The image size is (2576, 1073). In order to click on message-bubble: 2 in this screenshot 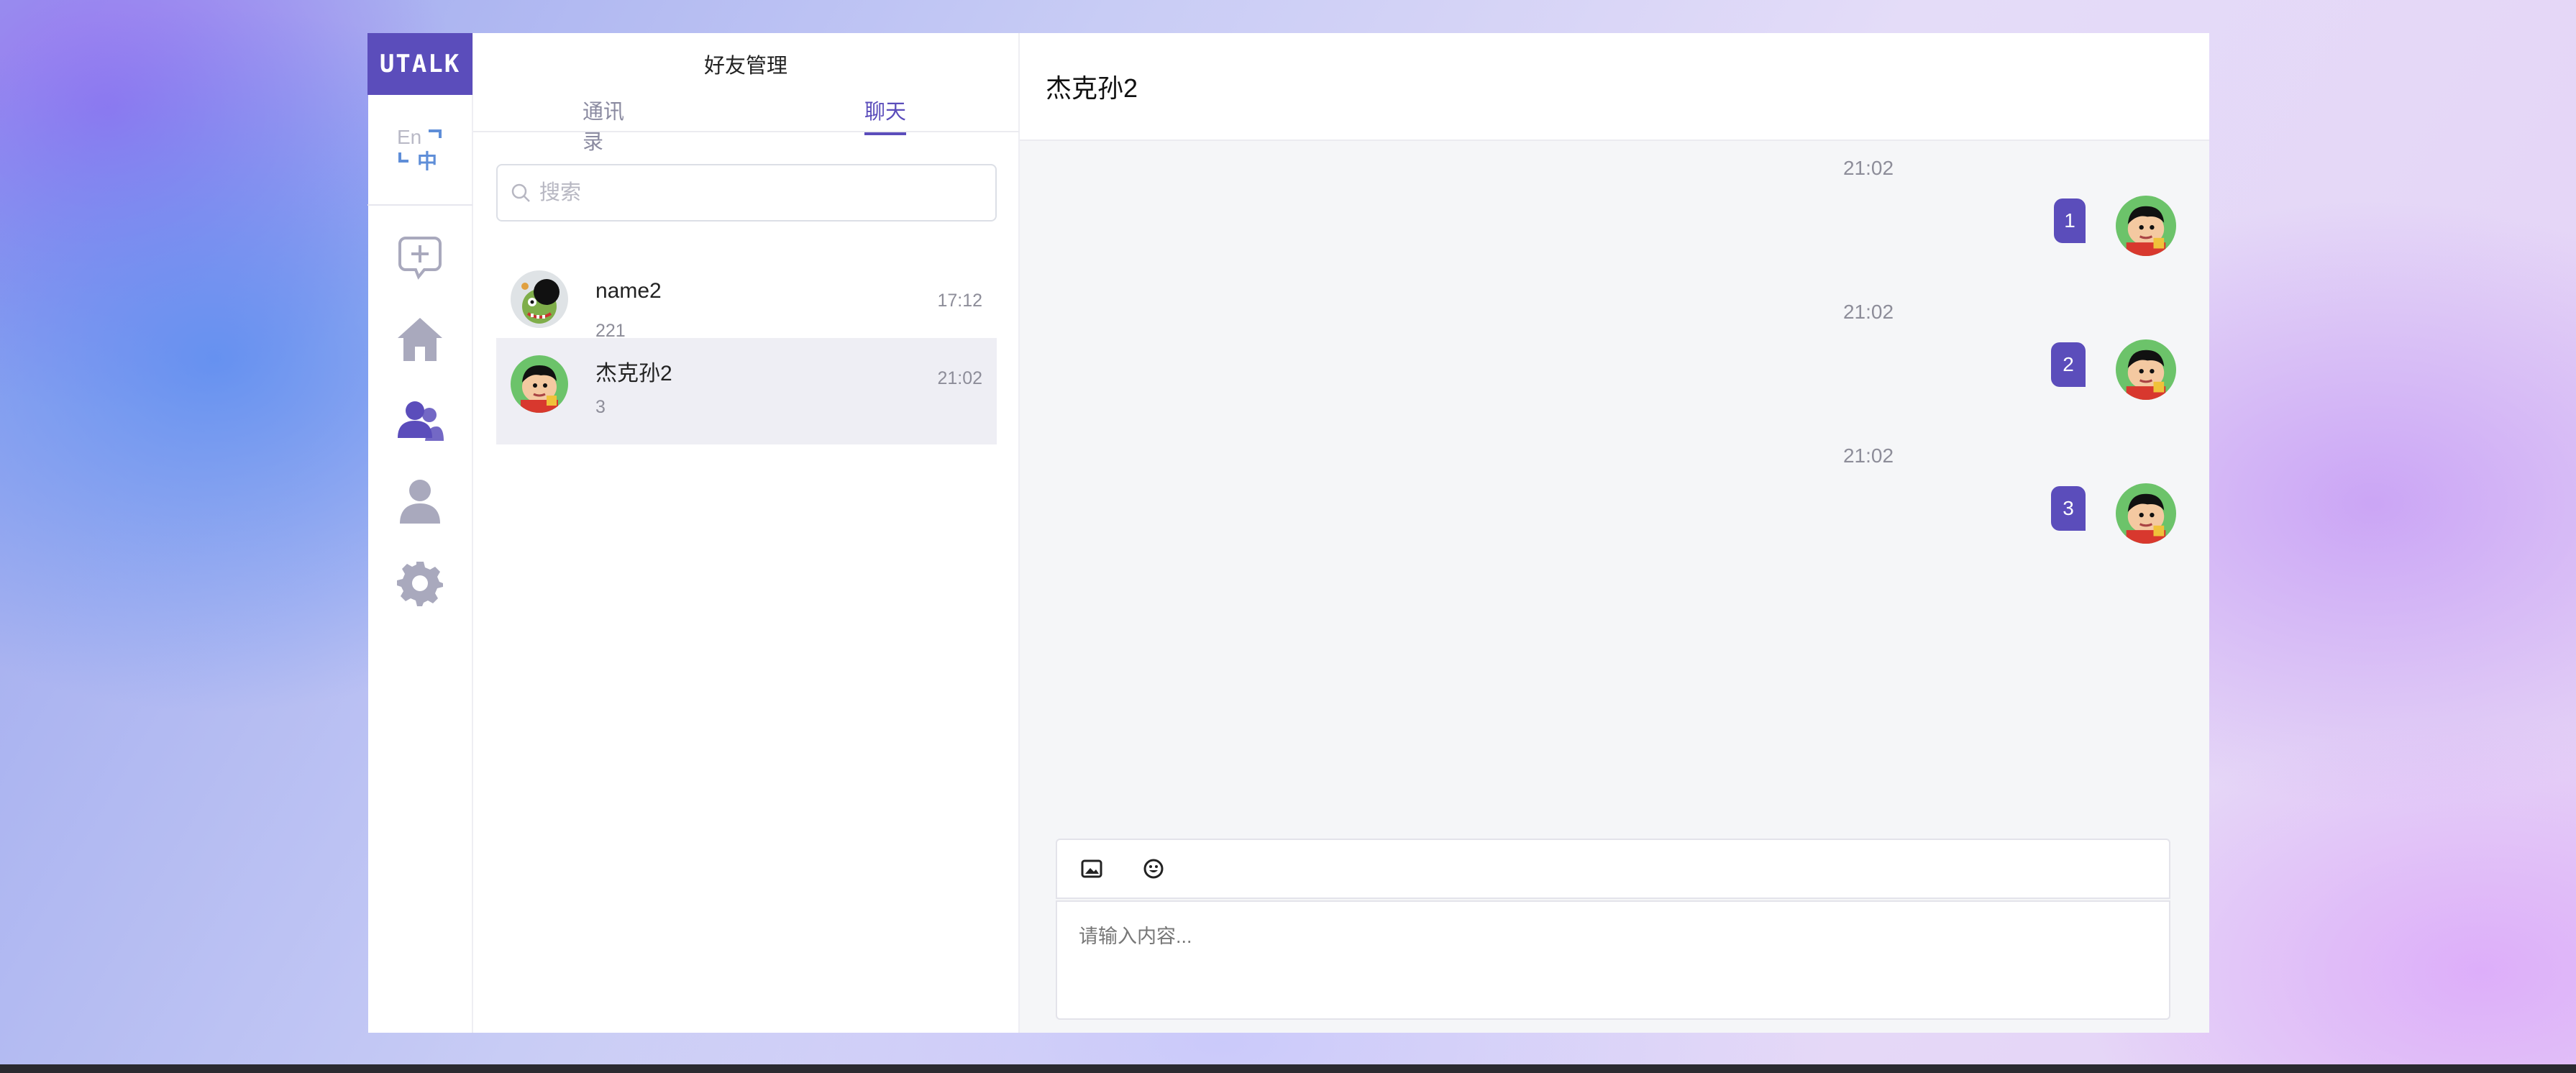, I will do `click(2068, 364)`.